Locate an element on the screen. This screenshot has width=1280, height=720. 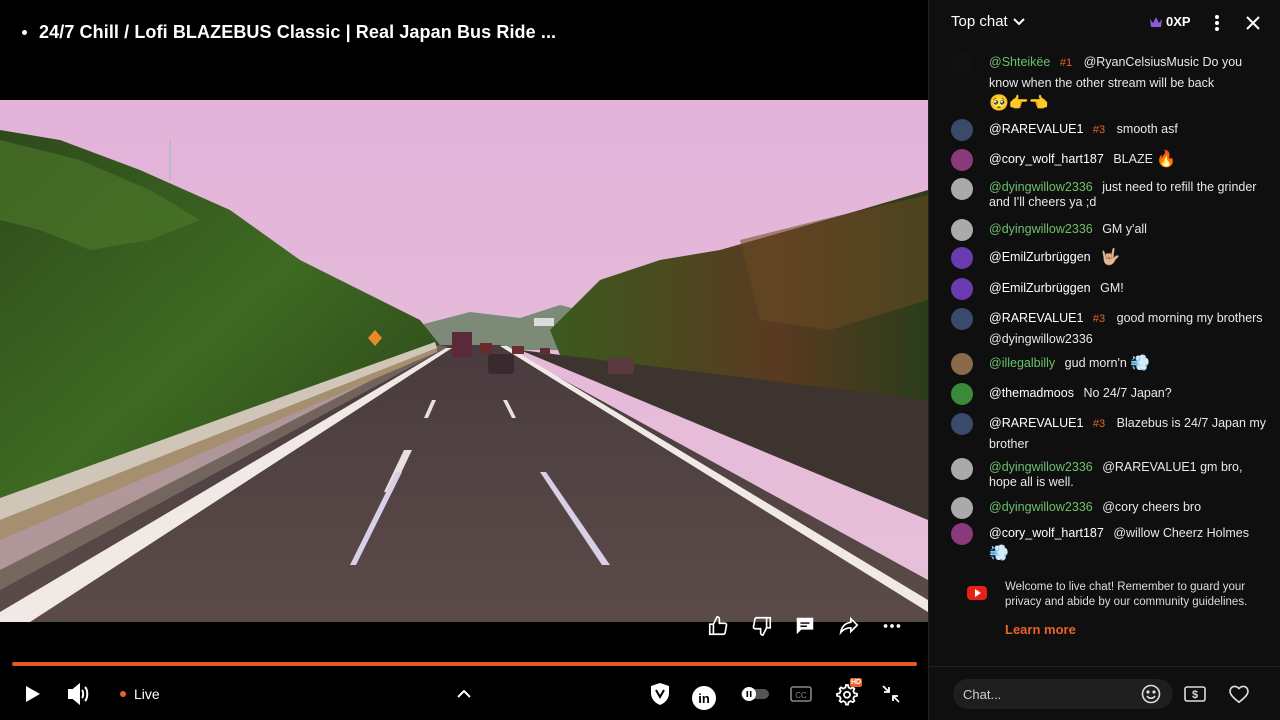
super-chat-icon: $ is located at coordinates (1195, 694).